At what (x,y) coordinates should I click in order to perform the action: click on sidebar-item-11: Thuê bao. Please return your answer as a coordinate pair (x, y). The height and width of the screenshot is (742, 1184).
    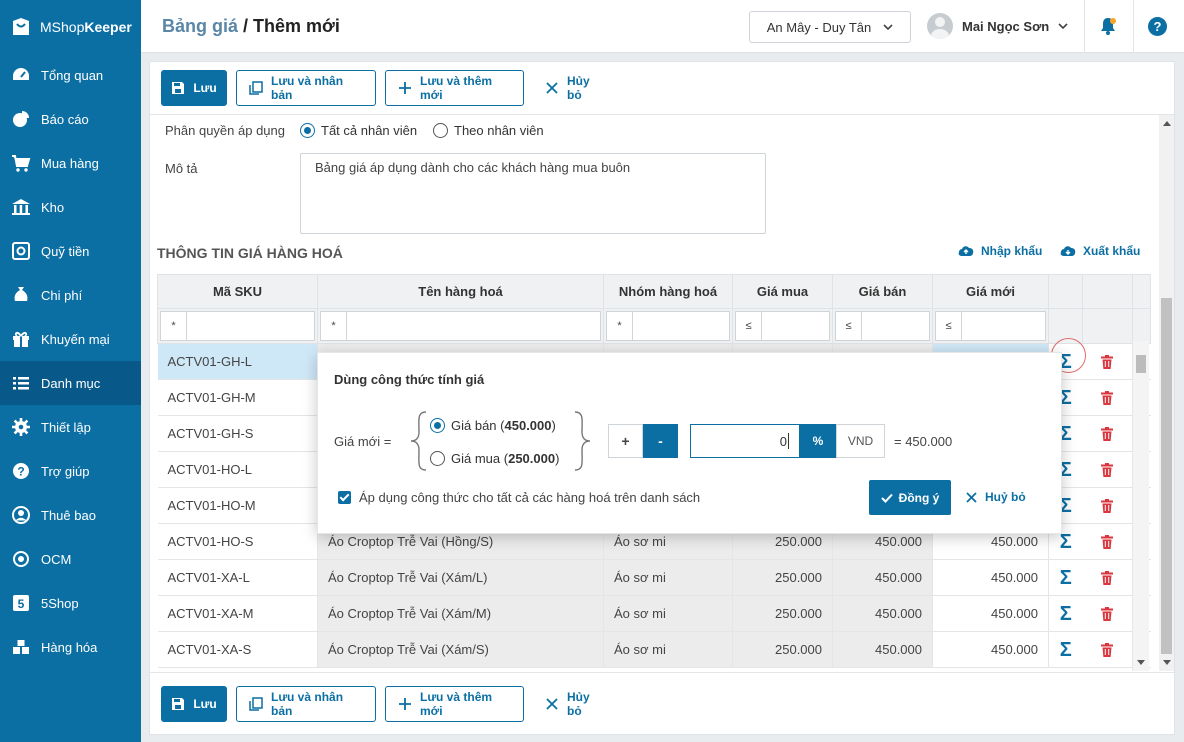
    Looking at the image, I should click on (70, 515).